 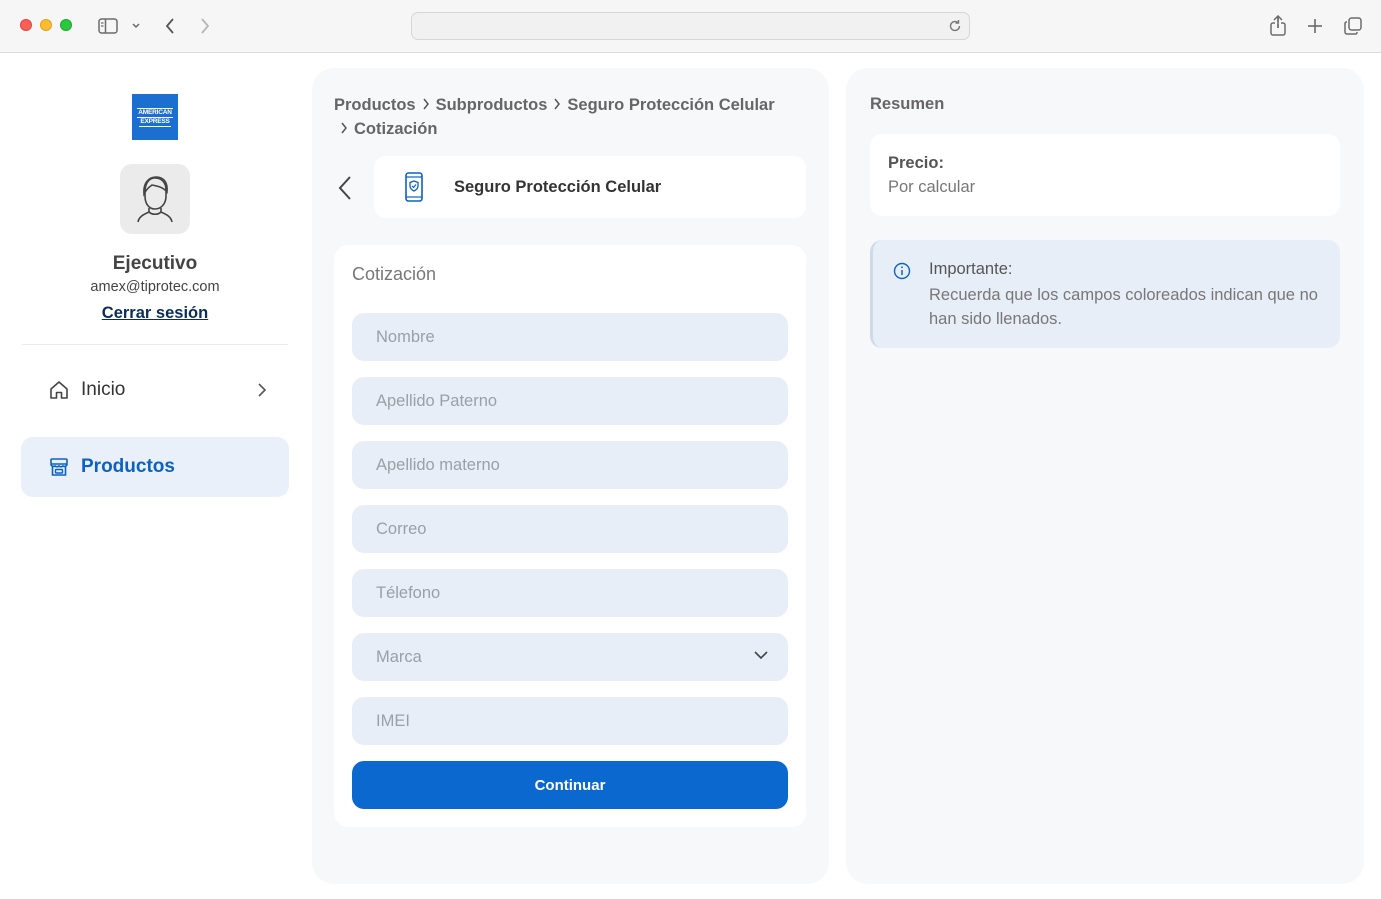 I want to click on sidebar-item-label: Productos, so click(x=128, y=466).